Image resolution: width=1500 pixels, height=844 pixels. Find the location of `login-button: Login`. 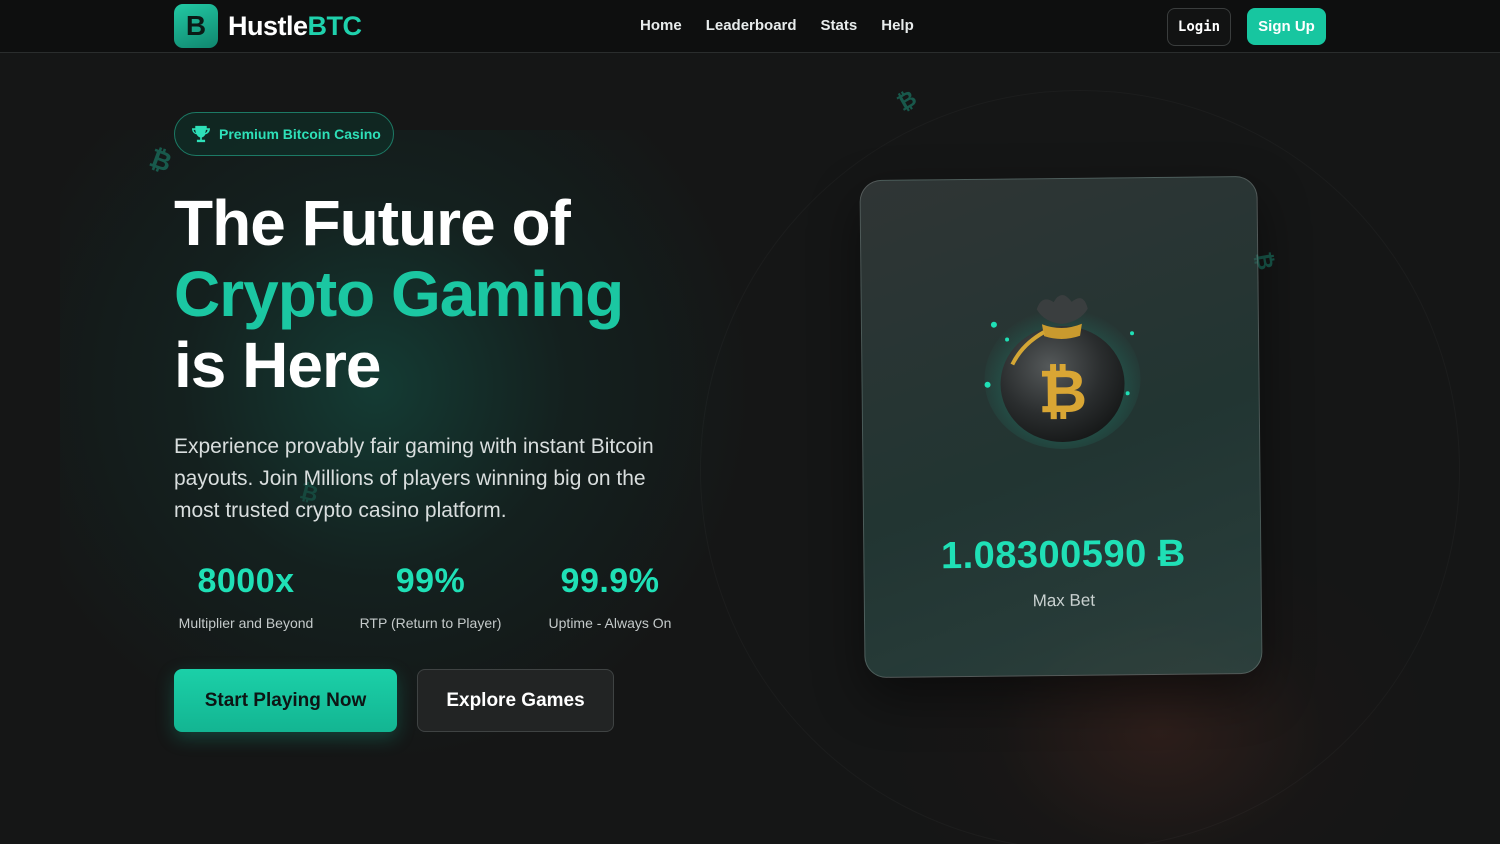

login-button: Login is located at coordinates (1199, 27).